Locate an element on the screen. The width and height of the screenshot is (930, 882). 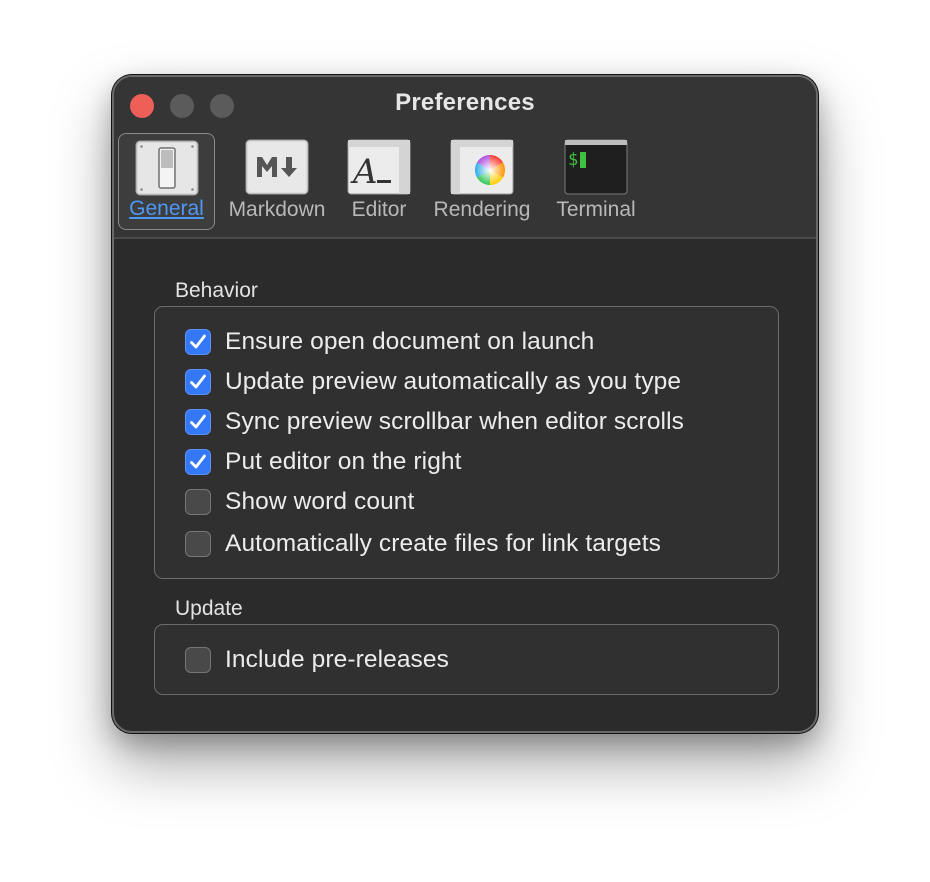
ensure-open-document-checkbox-row: Ensure open document on launch is located at coordinates (389, 342).